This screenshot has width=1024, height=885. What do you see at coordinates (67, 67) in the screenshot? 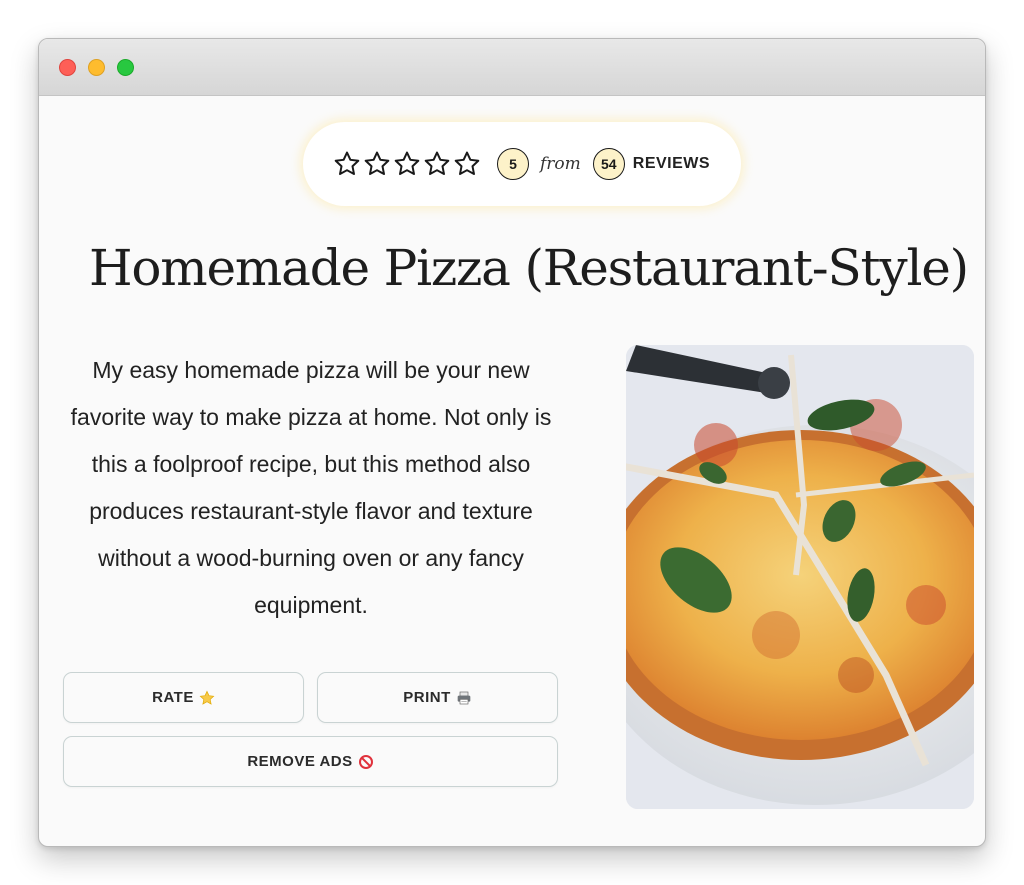
I see `close-window-button` at bounding box center [67, 67].